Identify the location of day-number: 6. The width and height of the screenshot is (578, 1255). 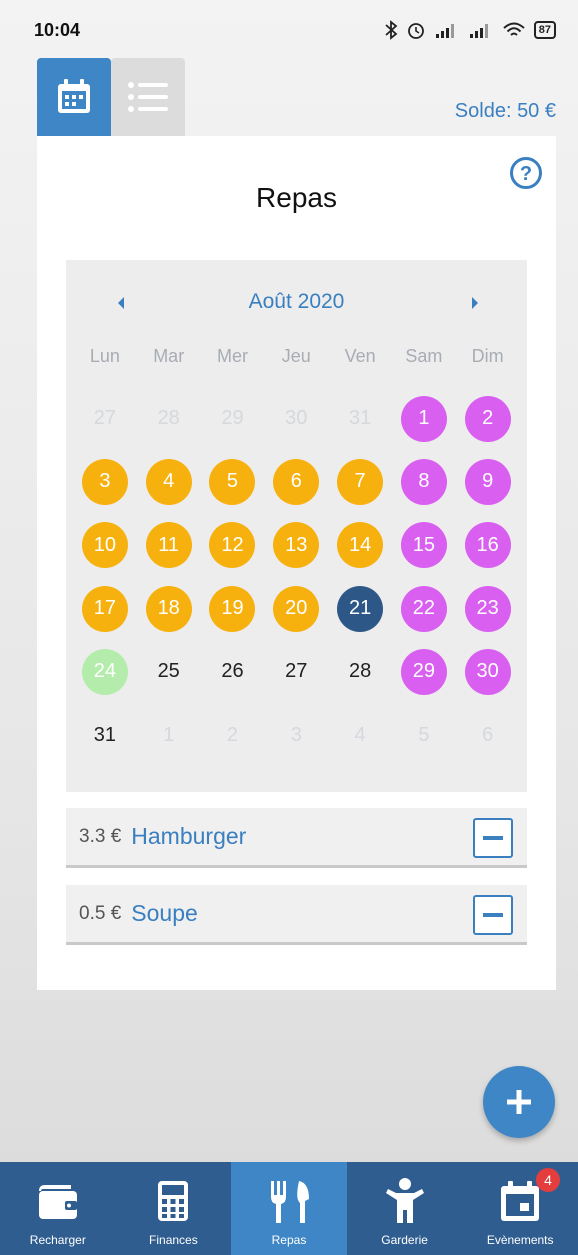
(296, 481).